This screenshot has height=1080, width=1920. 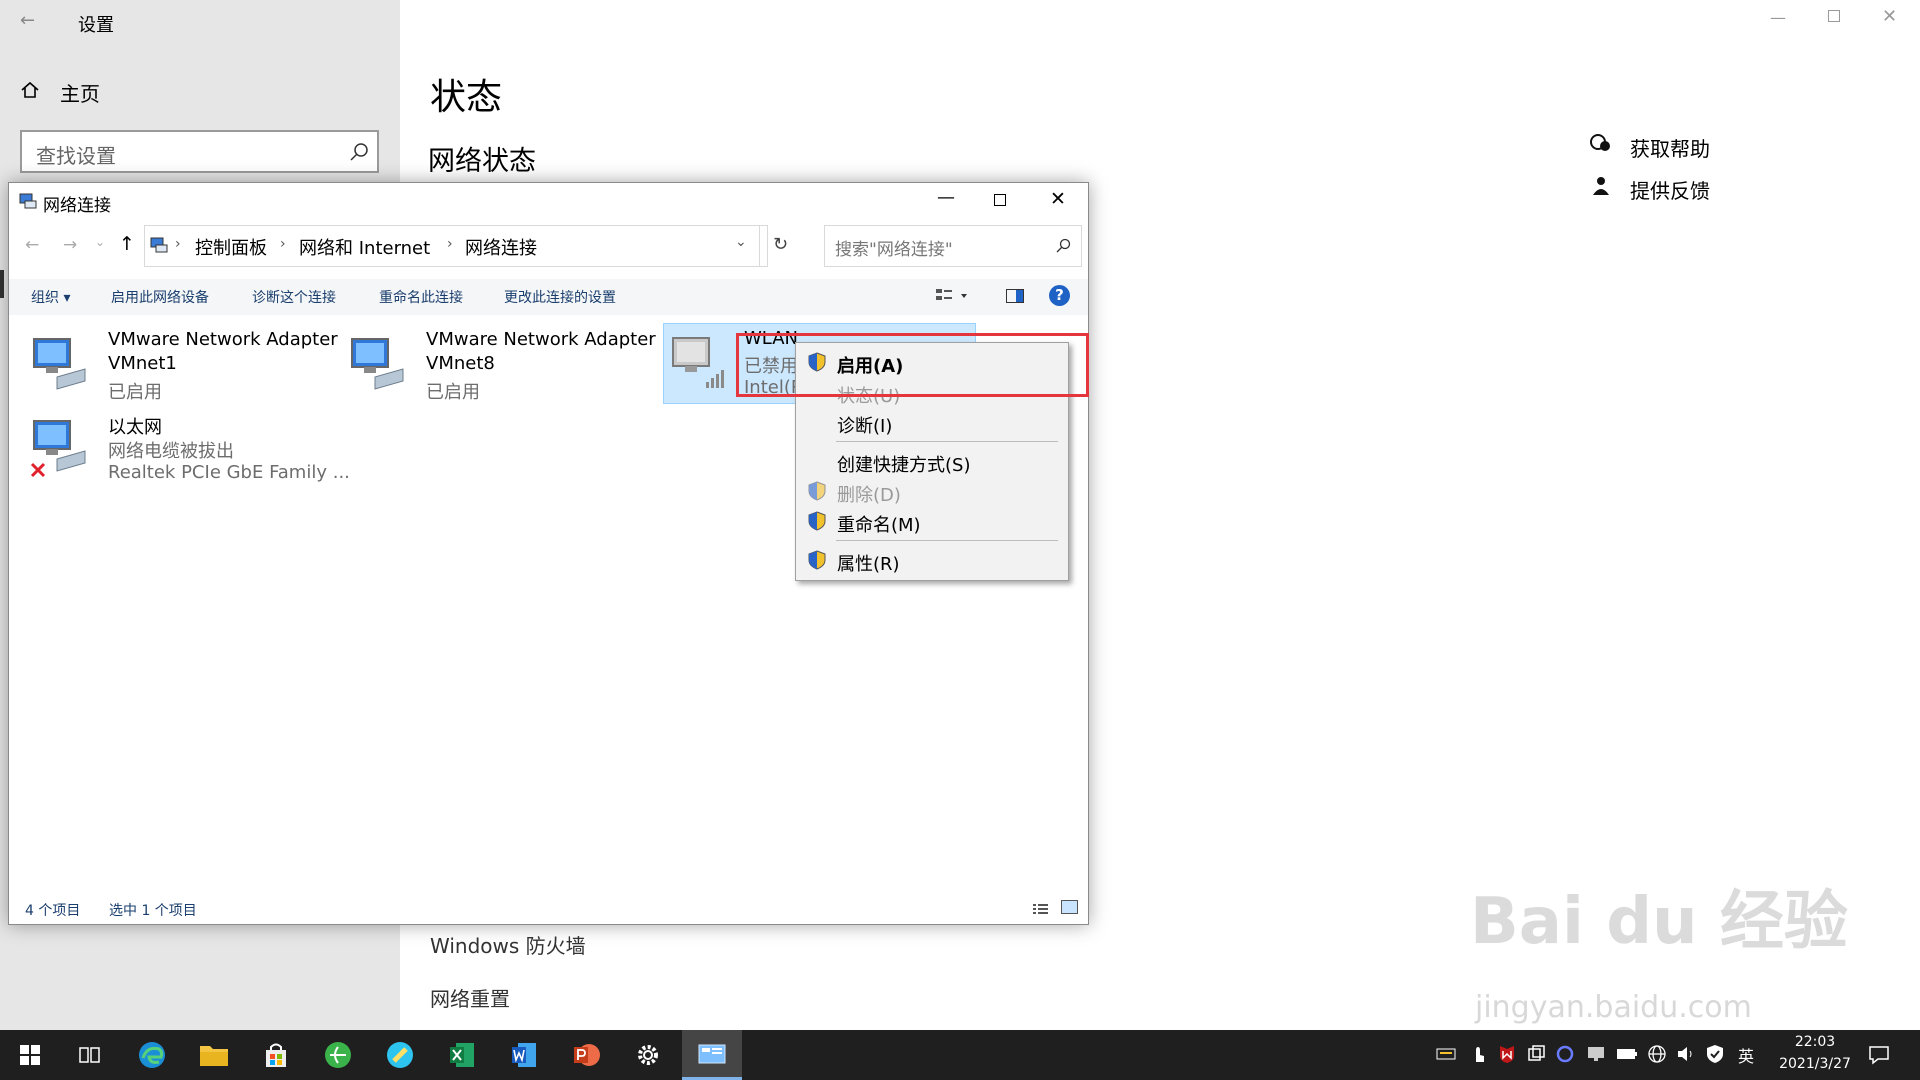 I want to click on adapter-name: VMware Network Adapter, so click(x=223, y=339).